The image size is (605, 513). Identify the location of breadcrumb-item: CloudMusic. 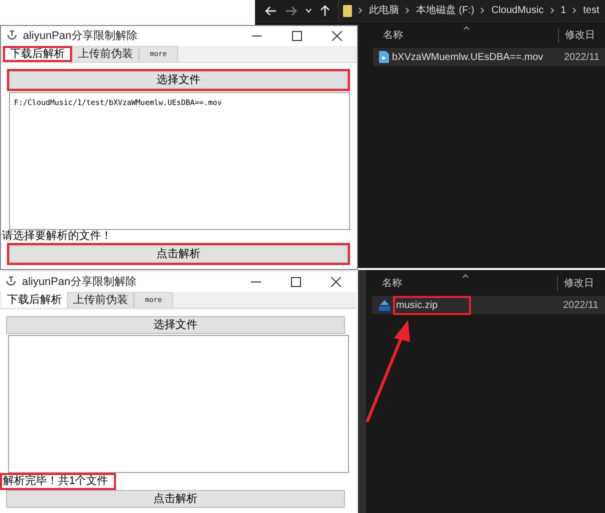
(517, 10).